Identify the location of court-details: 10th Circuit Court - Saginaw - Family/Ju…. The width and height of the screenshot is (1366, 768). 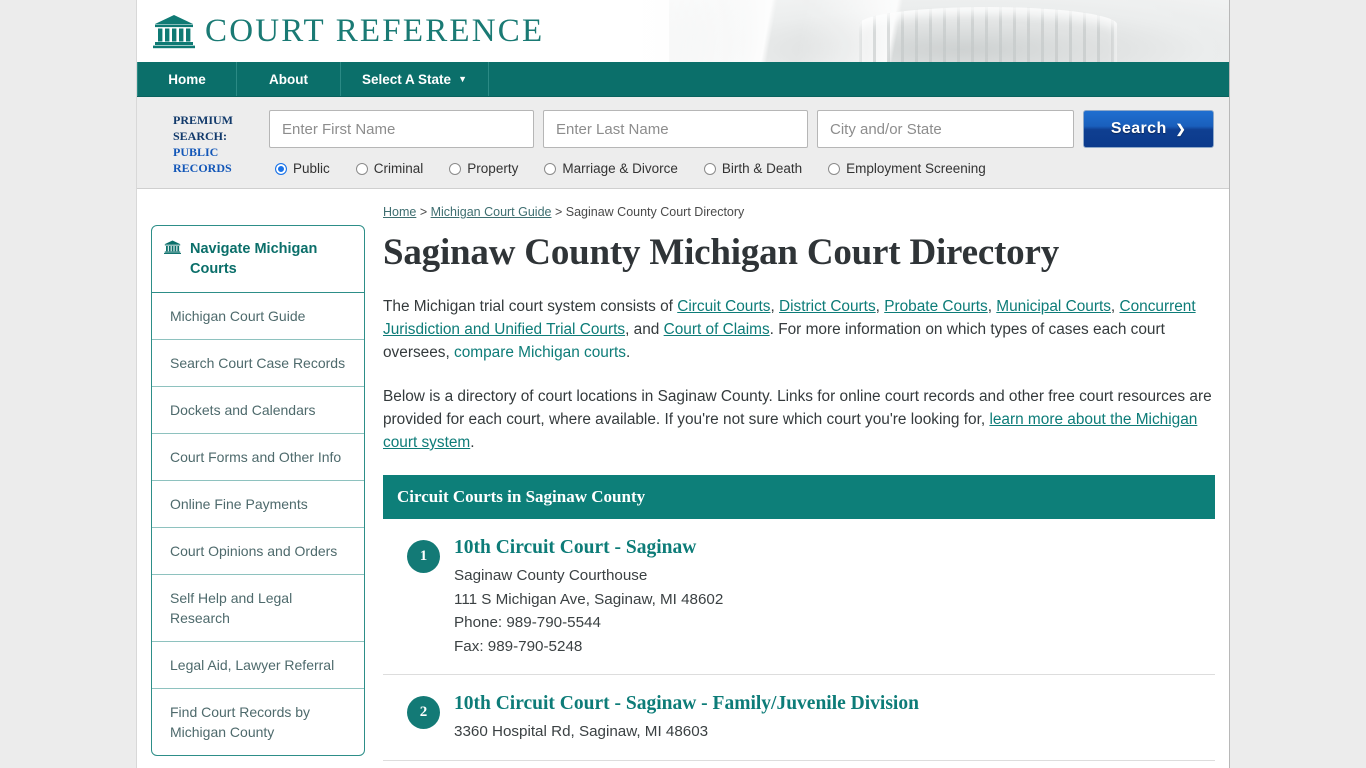
(832, 718).